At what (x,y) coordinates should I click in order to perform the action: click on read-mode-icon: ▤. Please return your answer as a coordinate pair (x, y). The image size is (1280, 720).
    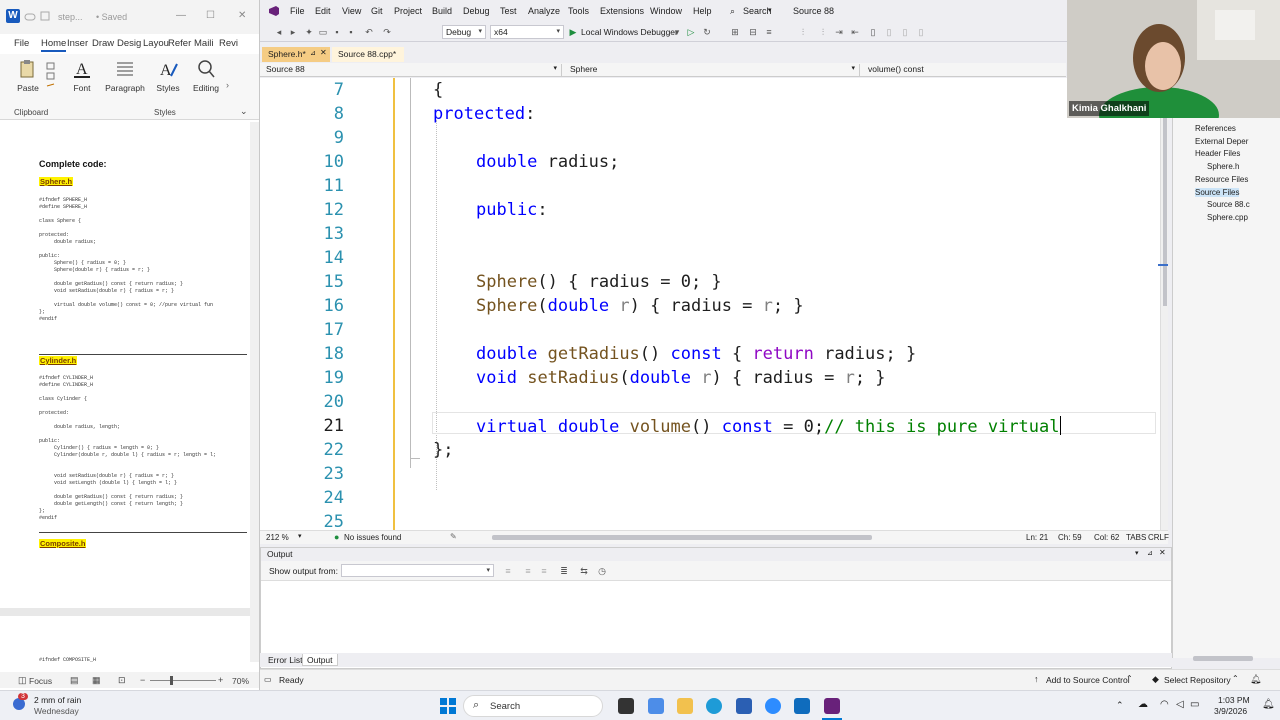
    Looking at the image, I should click on (74, 680).